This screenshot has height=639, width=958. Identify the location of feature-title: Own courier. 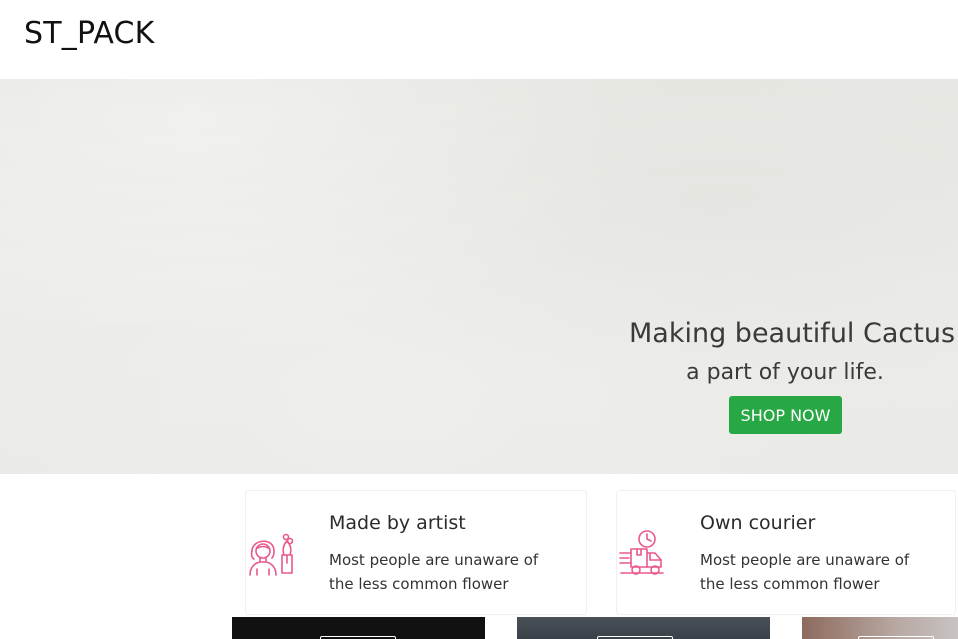
(758, 523).